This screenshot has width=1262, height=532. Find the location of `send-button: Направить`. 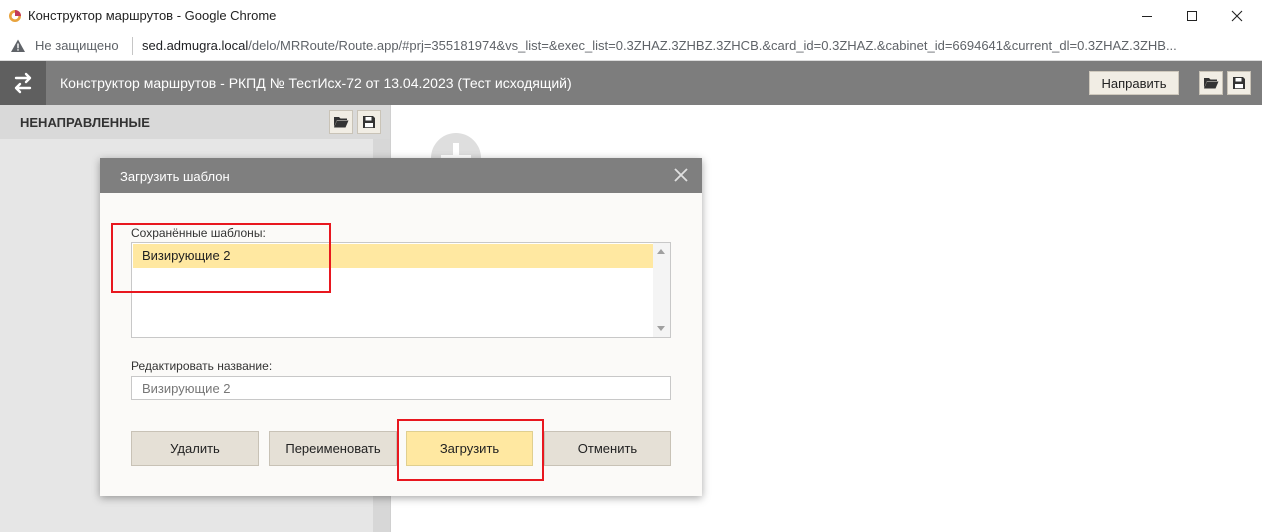

send-button: Направить is located at coordinates (1134, 83).